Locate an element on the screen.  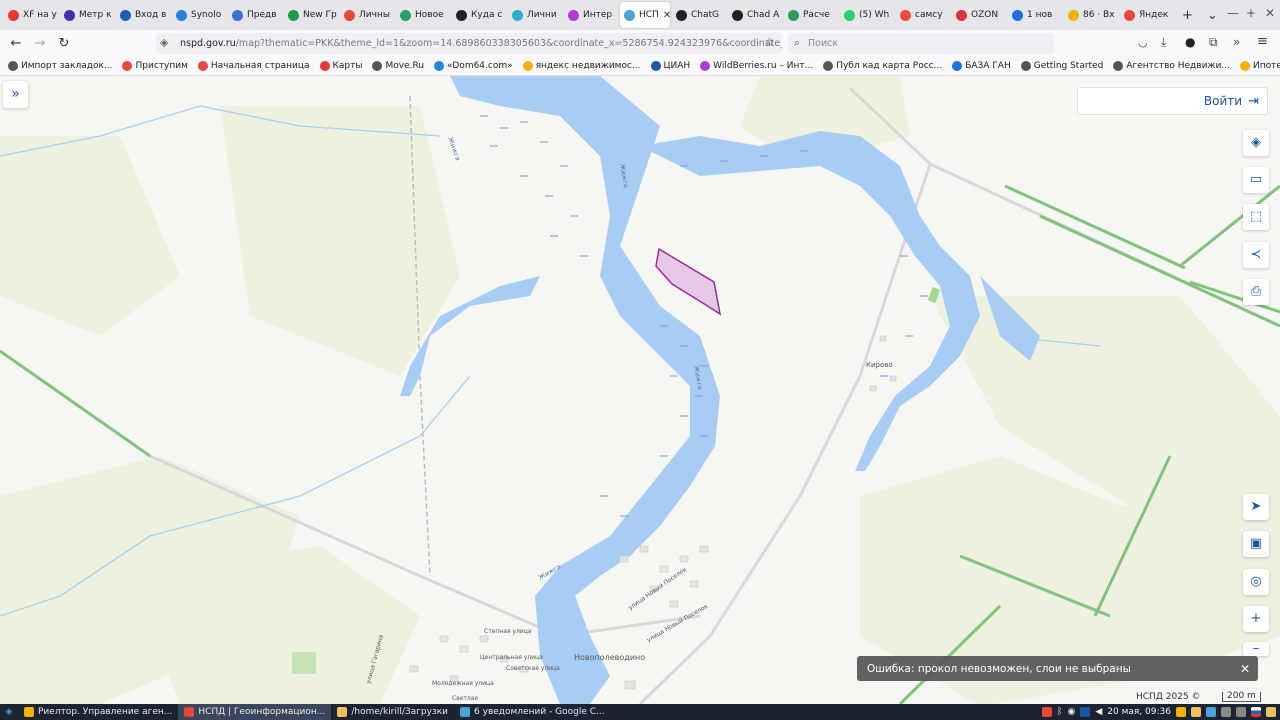
tab-8: Куда с is located at coordinates (479, 15).